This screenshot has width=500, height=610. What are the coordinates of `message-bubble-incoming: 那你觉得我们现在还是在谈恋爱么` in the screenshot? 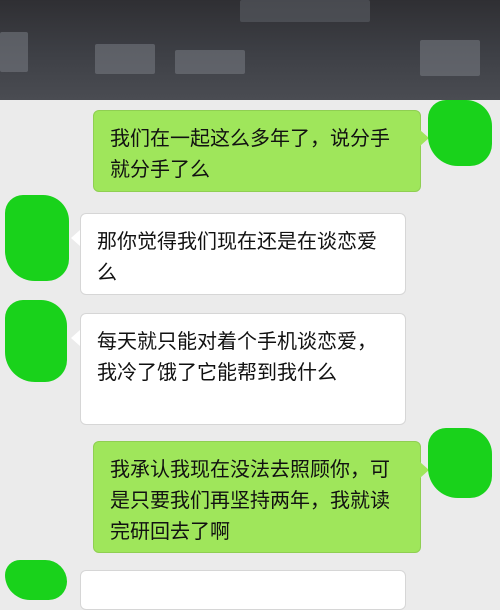 It's located at (243, 254).